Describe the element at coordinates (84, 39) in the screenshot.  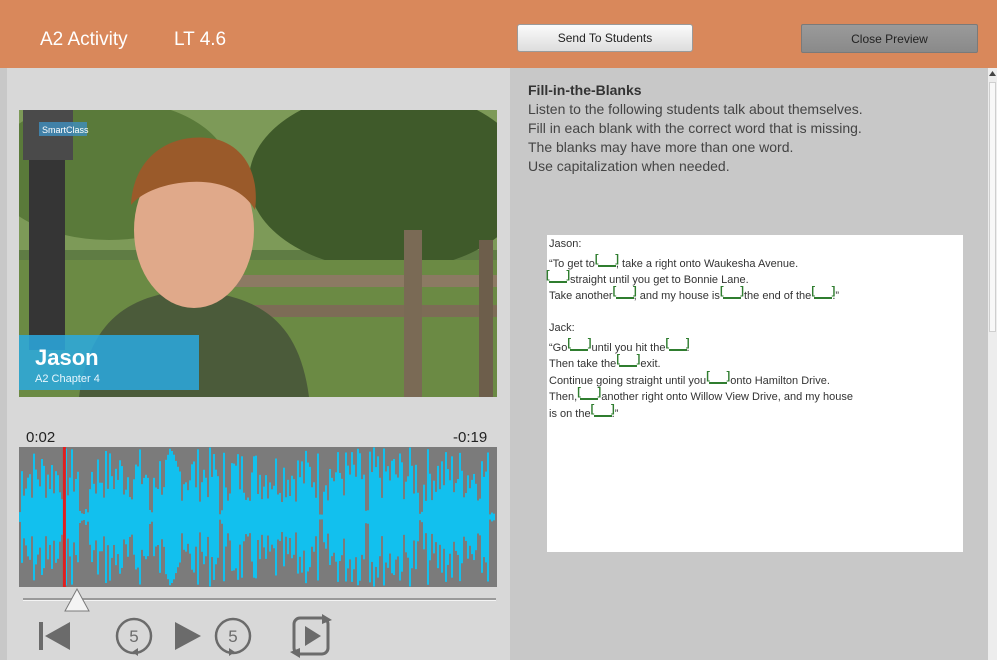
I see `activity-title: A2 Activity` at that location.